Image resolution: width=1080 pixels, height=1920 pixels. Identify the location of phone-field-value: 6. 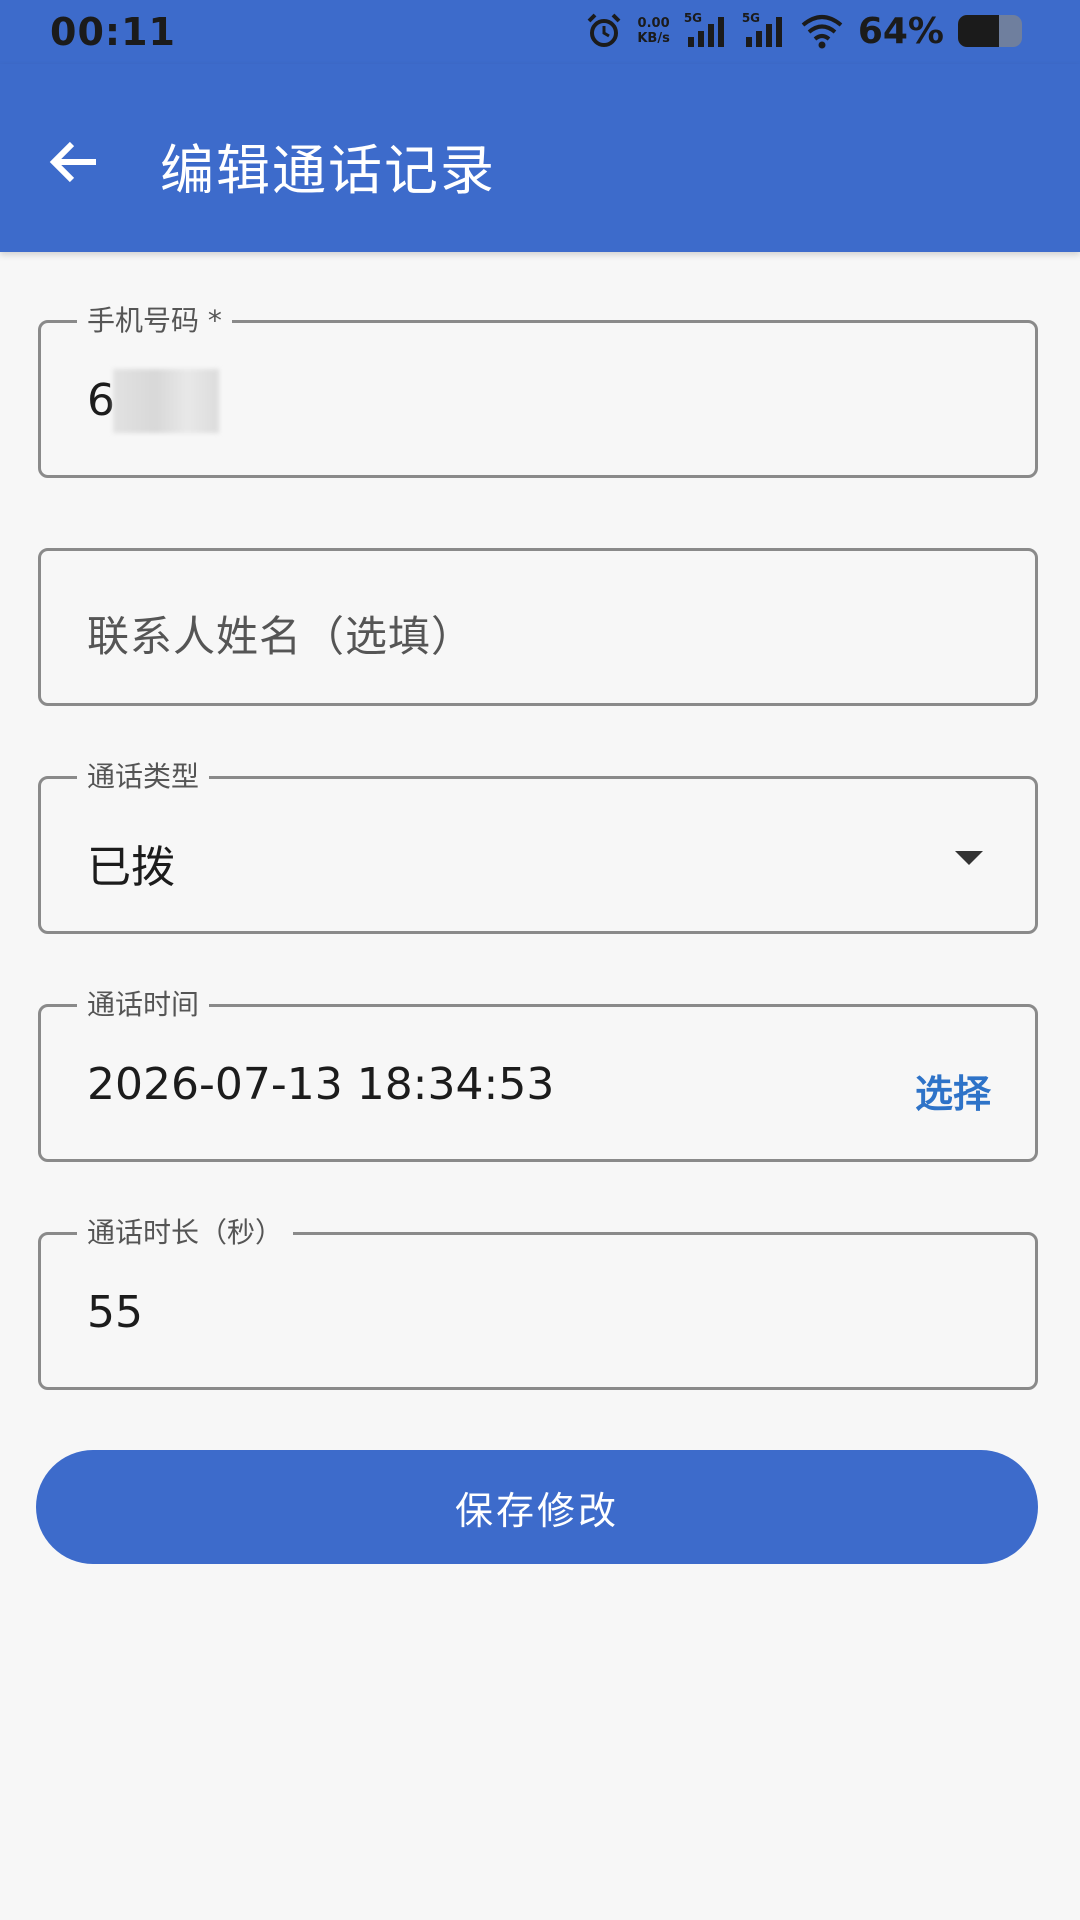
(101, 400).